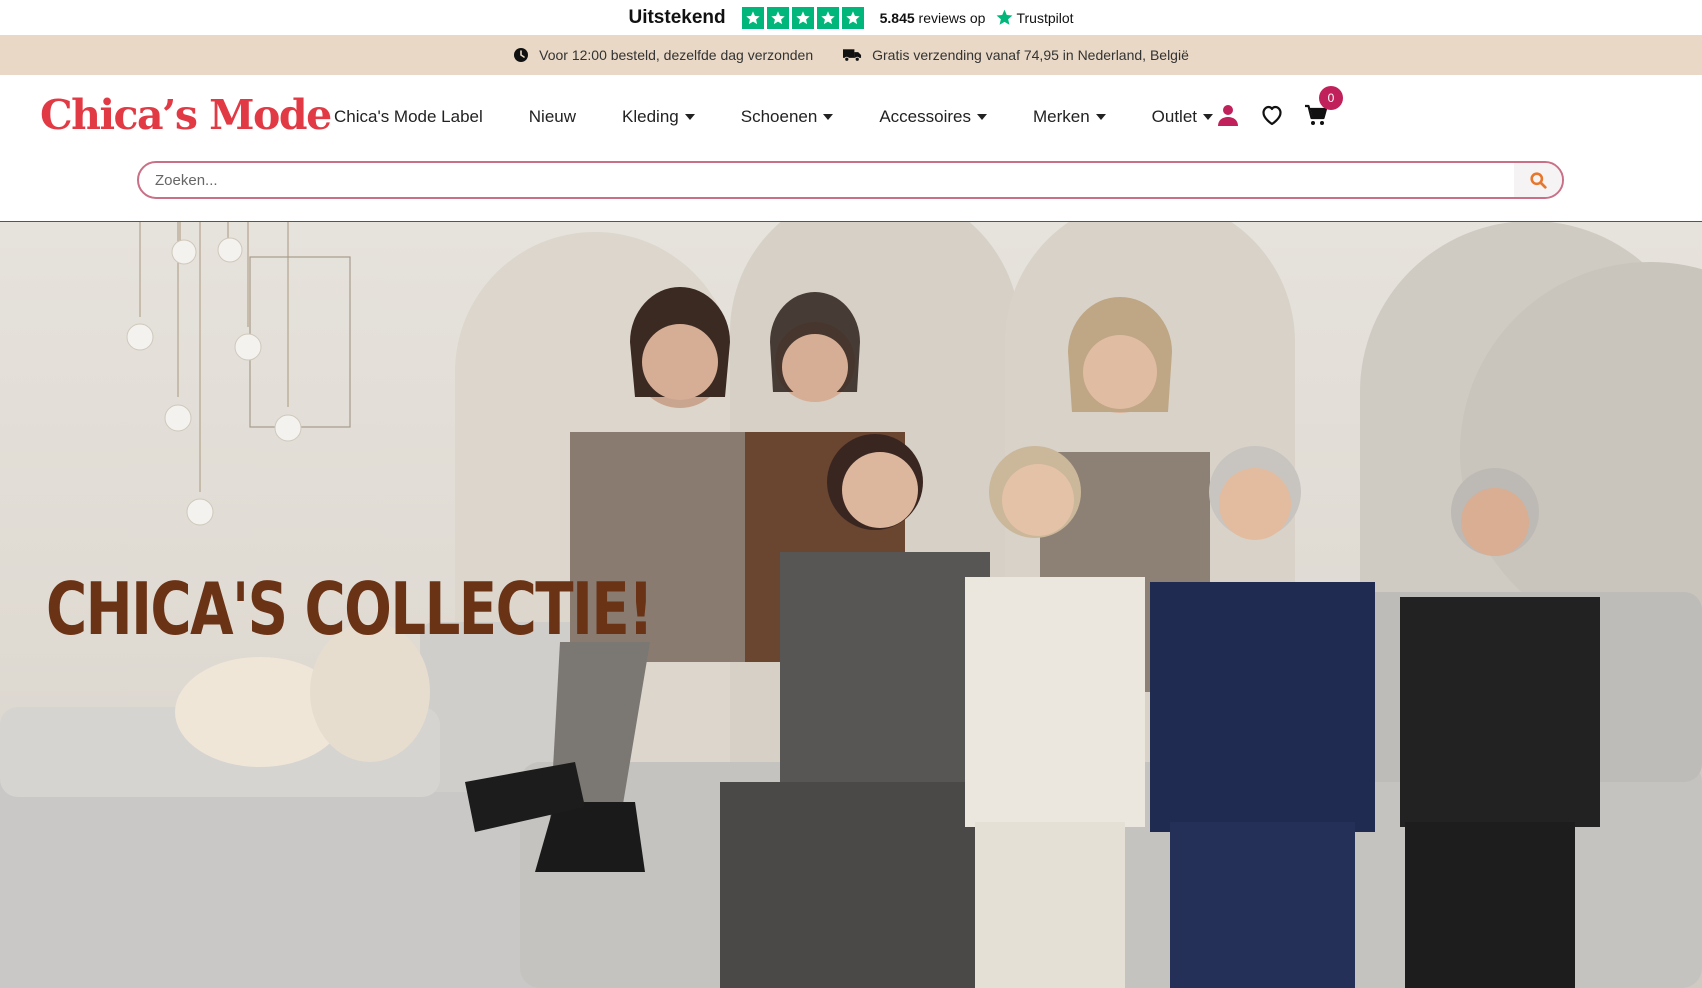 Image resolution: width=1702 pixels, height=988 pixels. I want to click on trustpilot-logo: Trustpilot, so click(1034, 17).